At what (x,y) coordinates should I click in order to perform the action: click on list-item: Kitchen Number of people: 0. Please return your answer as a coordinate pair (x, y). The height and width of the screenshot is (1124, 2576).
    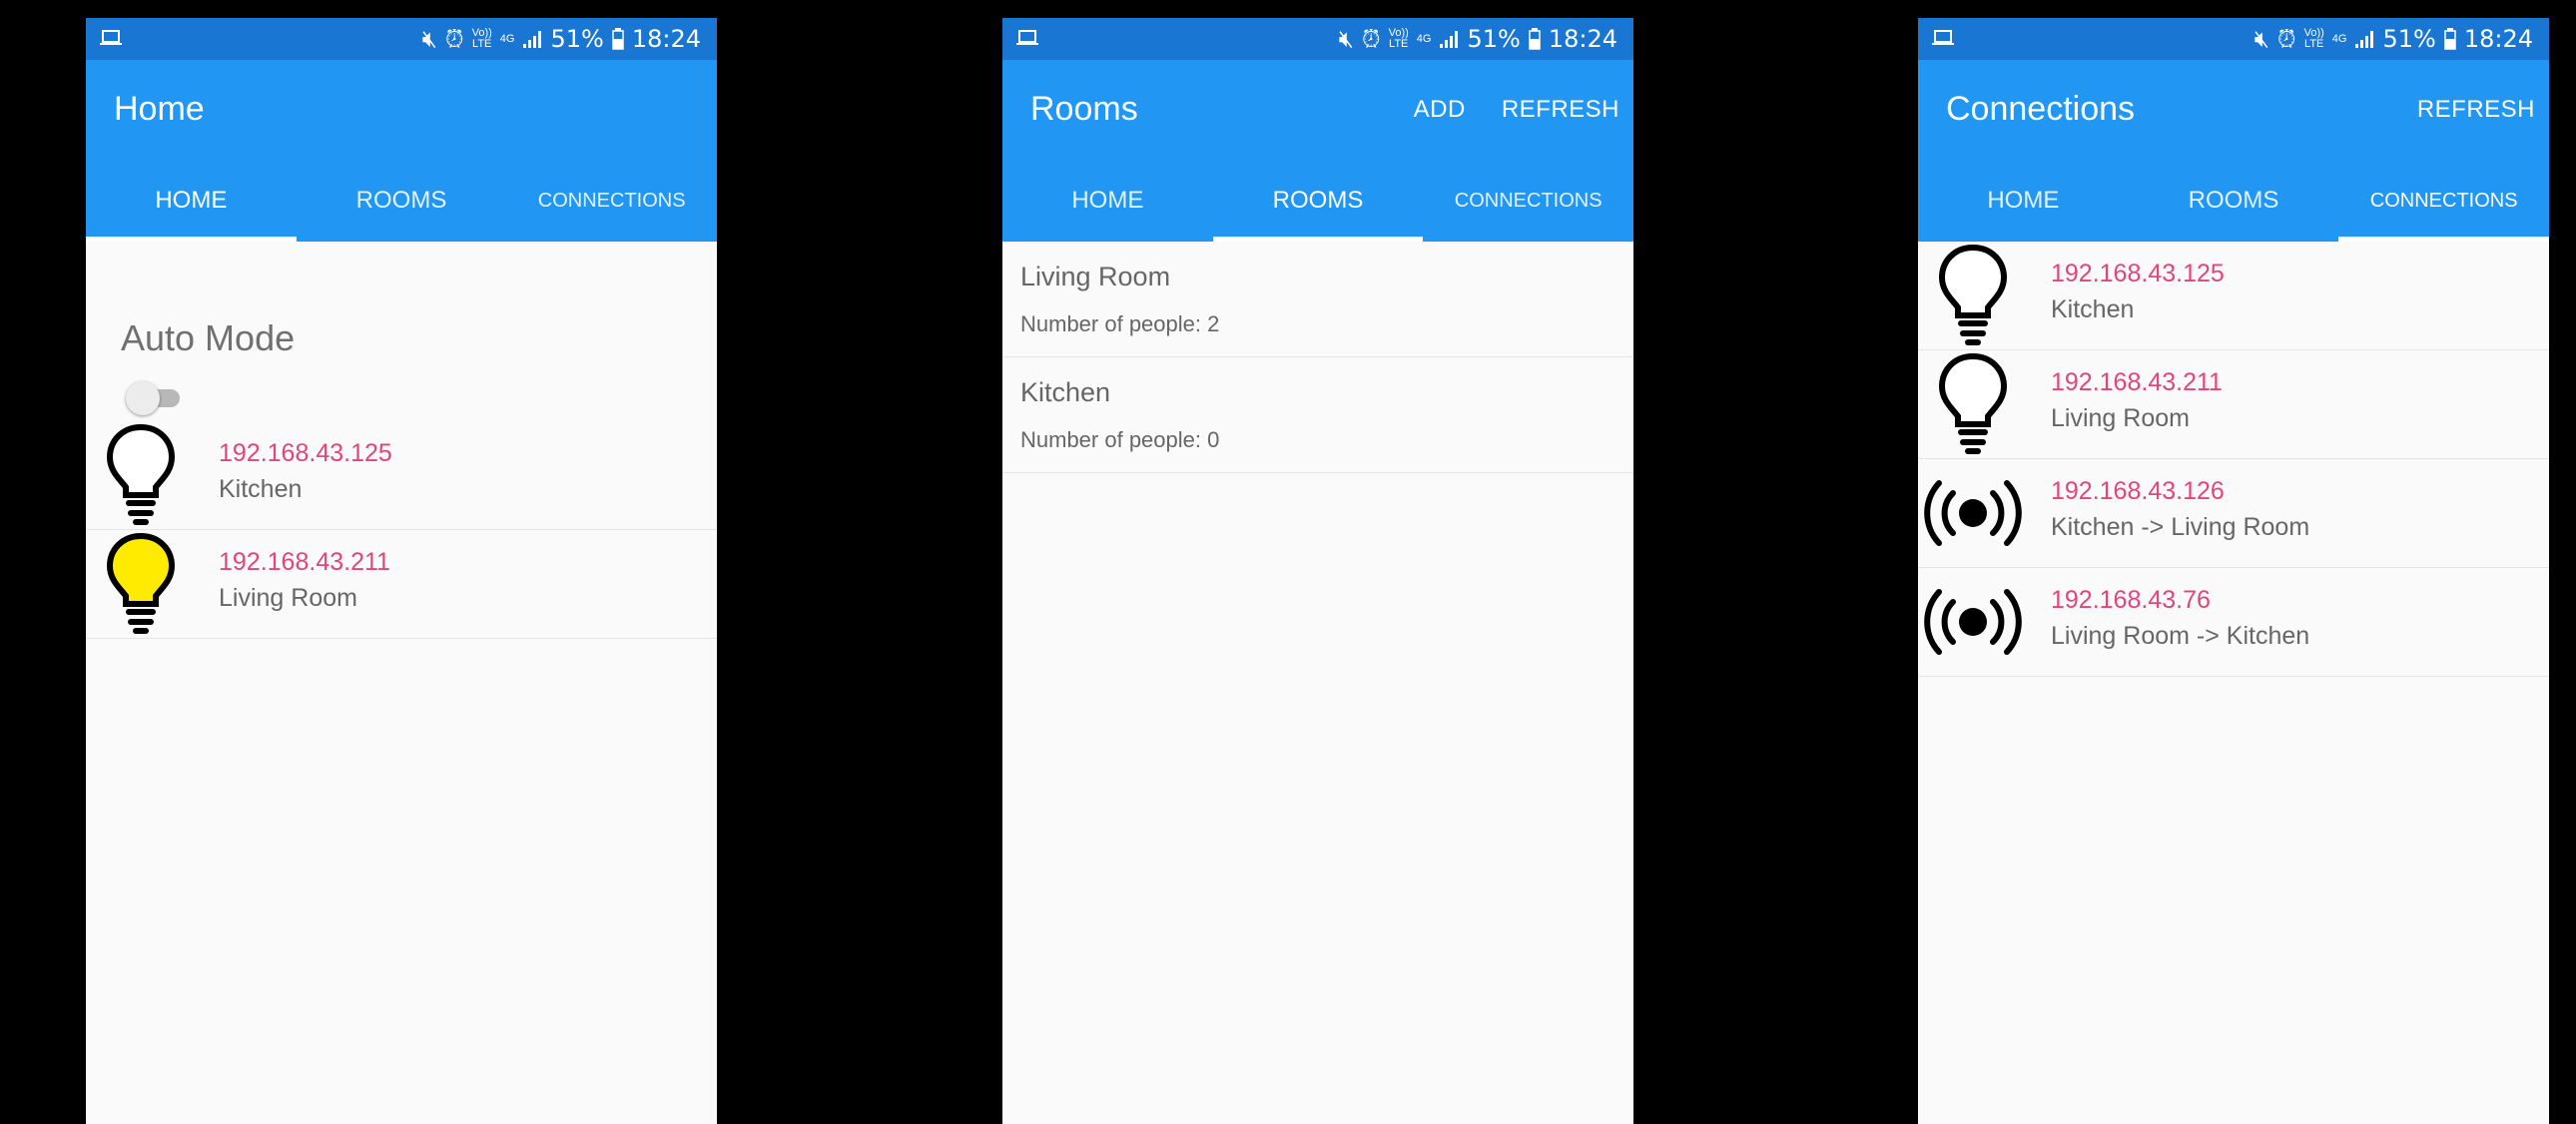
    Looking at the image, I should click on (1317, 415).